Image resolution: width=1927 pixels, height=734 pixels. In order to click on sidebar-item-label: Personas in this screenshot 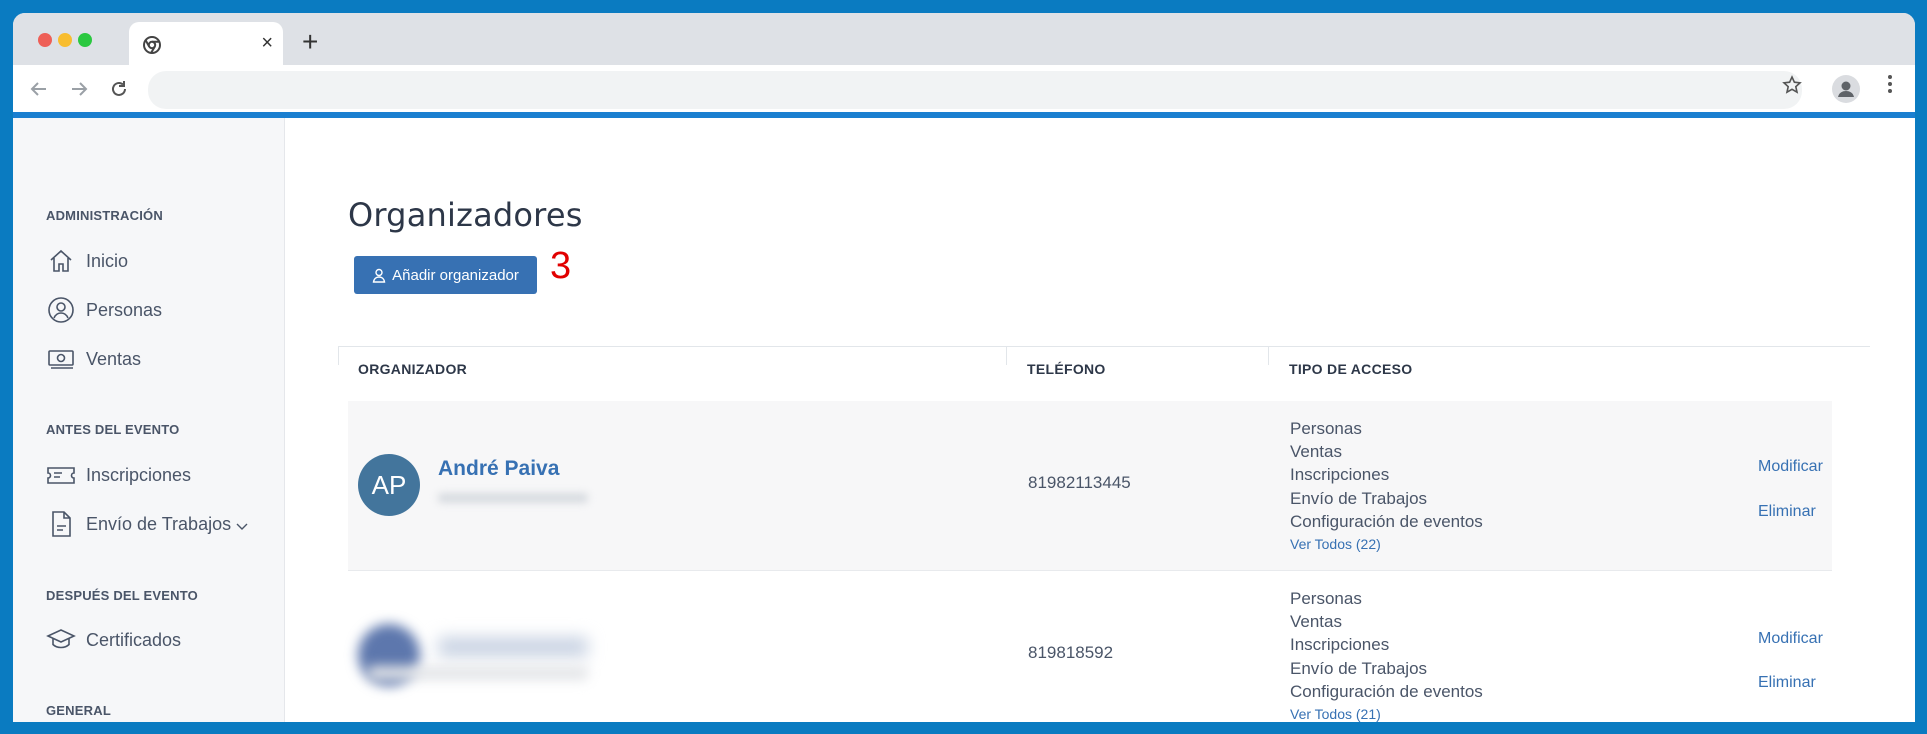, I will do `click(124, 309)`.